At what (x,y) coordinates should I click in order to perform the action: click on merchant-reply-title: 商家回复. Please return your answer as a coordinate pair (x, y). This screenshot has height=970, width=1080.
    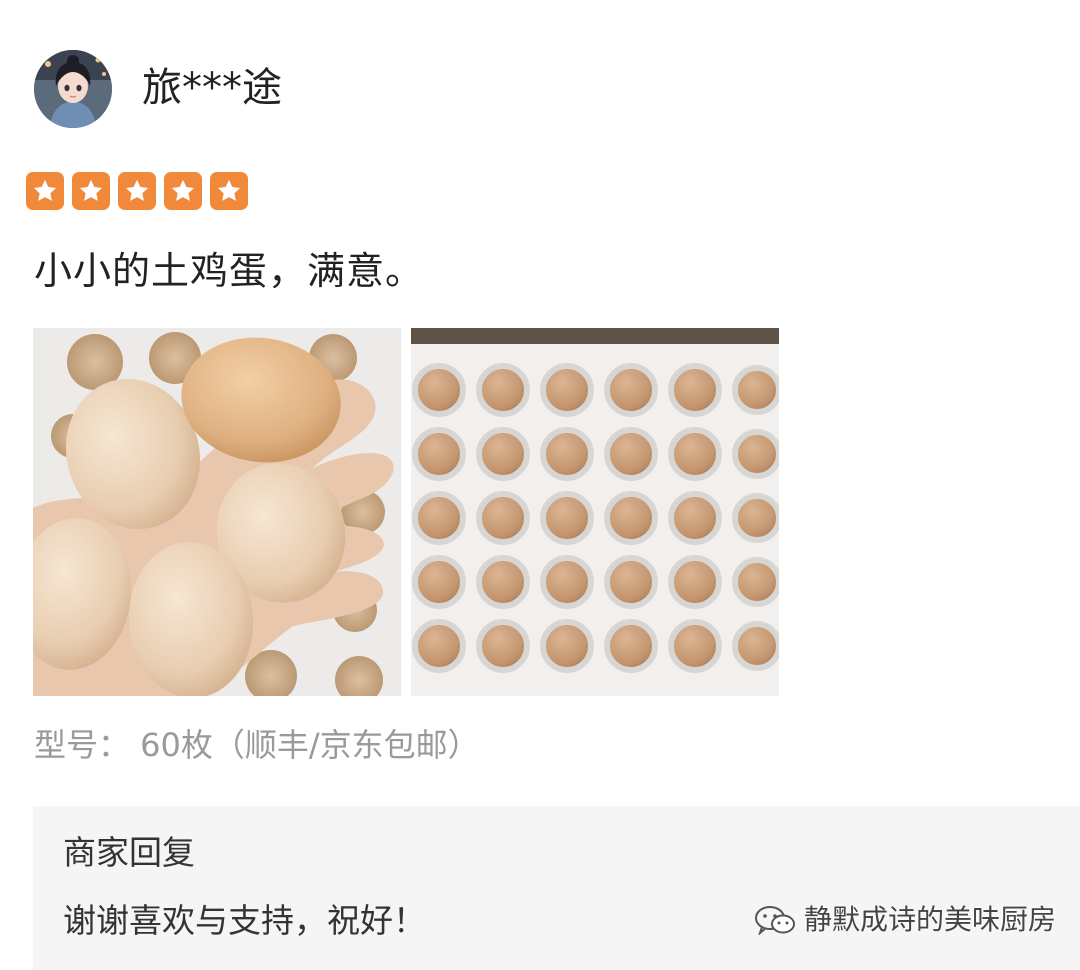
    Looking at the image, I should click on (129, 852).